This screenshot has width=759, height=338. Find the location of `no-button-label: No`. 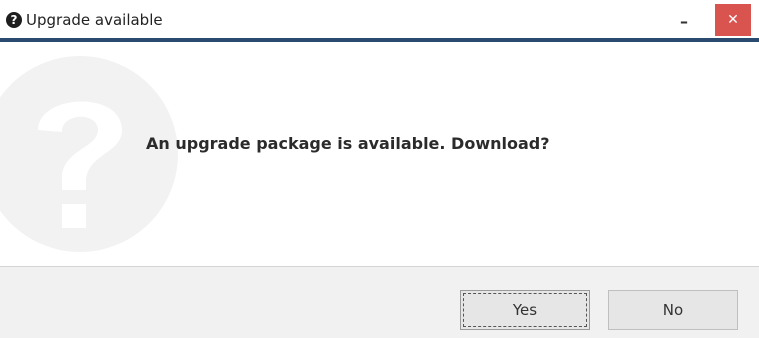

no-button-label: No is located at coordinates (673, 310).